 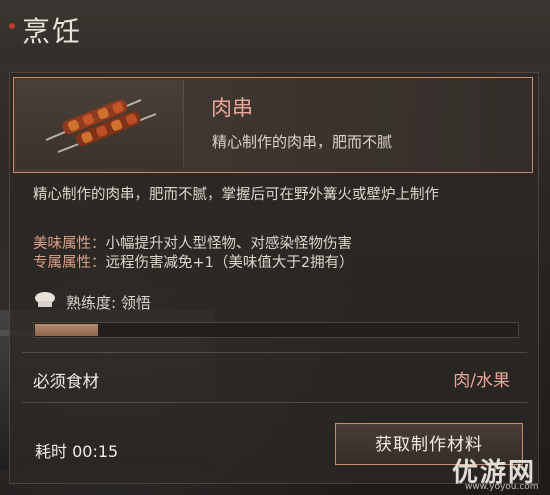 I want to click on ingredients-value: 肉/水果, so click(x=481, y=381).